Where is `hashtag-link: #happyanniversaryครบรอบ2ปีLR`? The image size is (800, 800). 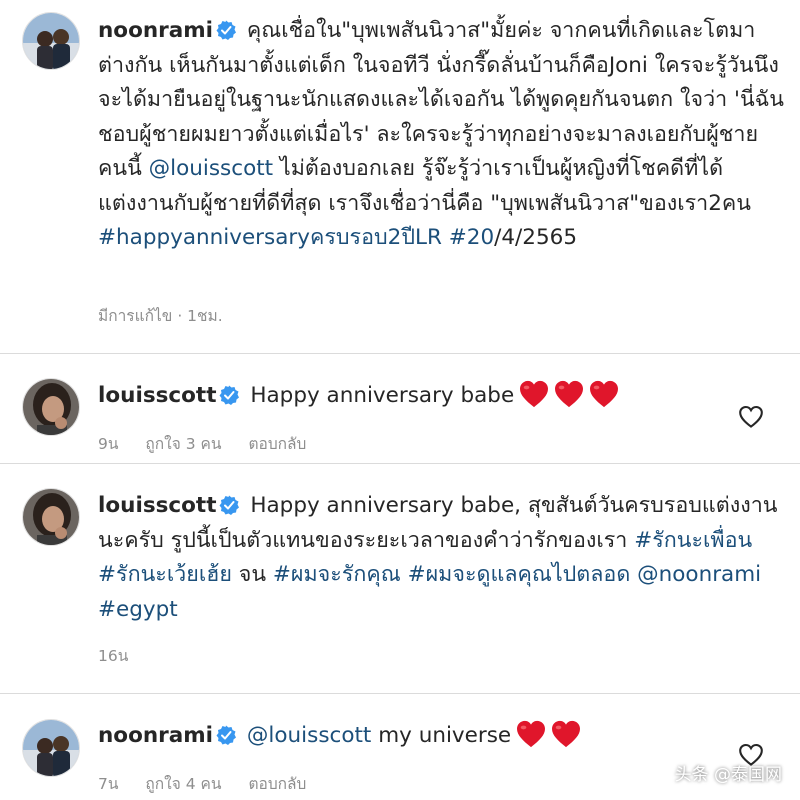
hashtag-link: #happyanniversaryครบรอบ2ปีLR is located at coordinates (270, 237).